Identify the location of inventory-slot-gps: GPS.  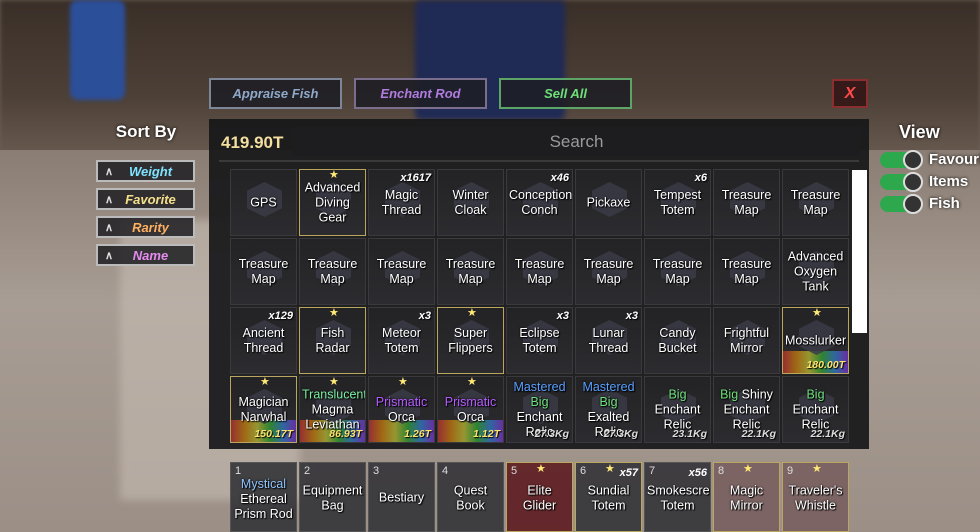
(263, 202).